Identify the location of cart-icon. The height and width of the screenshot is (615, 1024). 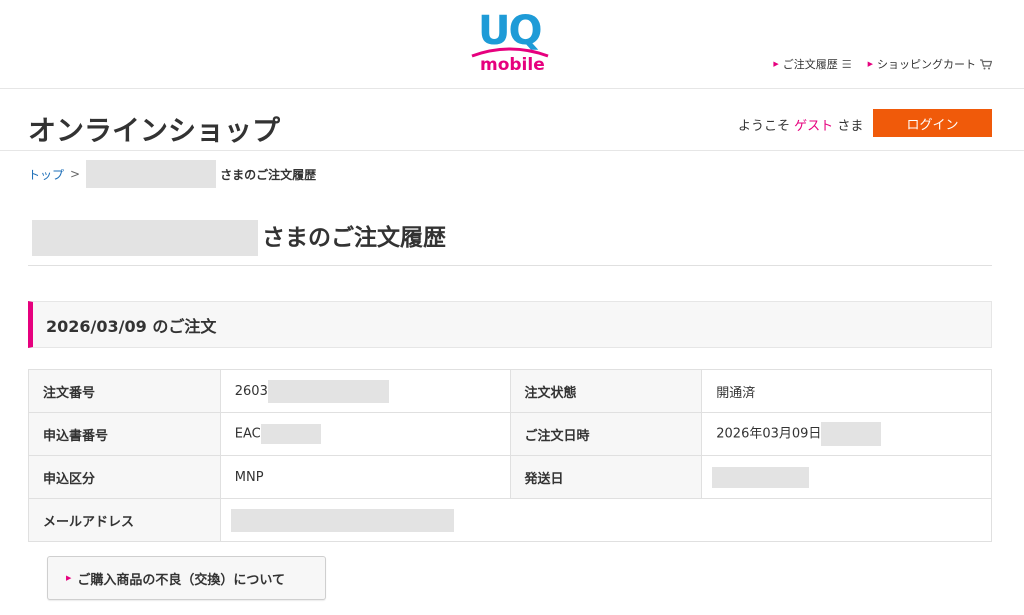
(986, 63).